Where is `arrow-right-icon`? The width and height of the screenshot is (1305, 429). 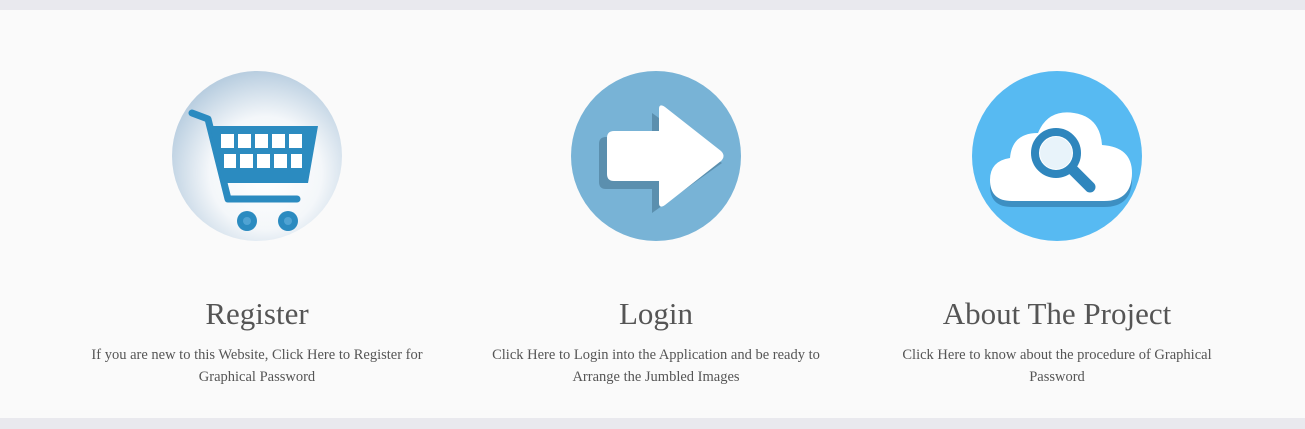 arrow-right-icon is located at coordinates (656, 156).